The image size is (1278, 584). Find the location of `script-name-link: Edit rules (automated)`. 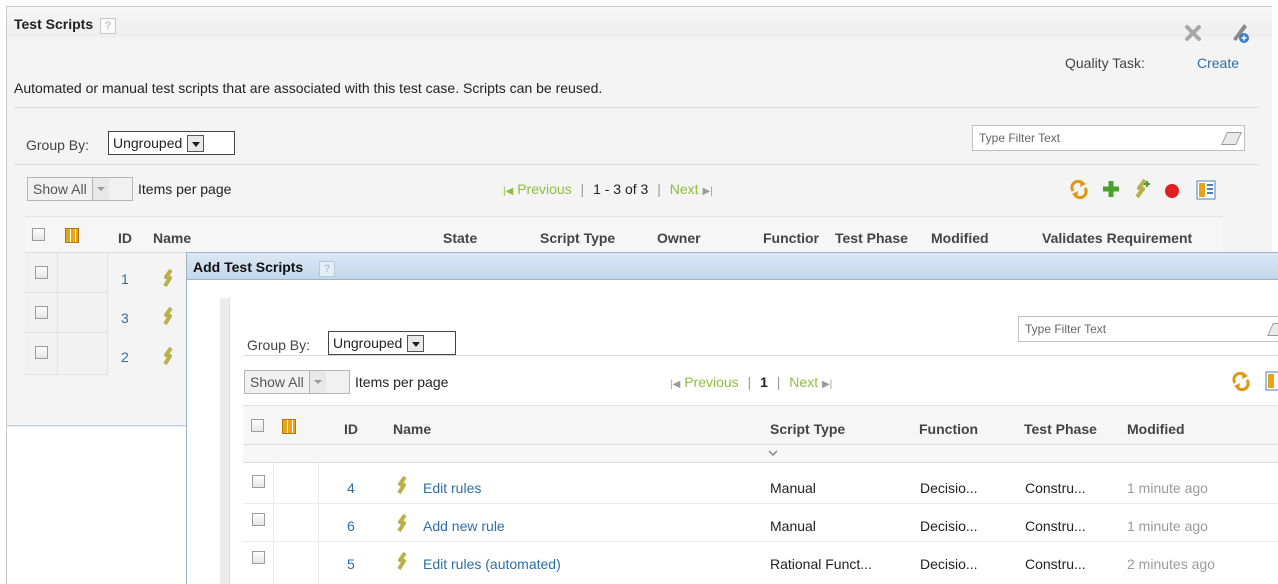

script-name-link: Edit rules (automated) is located at coordinates (492, 564).